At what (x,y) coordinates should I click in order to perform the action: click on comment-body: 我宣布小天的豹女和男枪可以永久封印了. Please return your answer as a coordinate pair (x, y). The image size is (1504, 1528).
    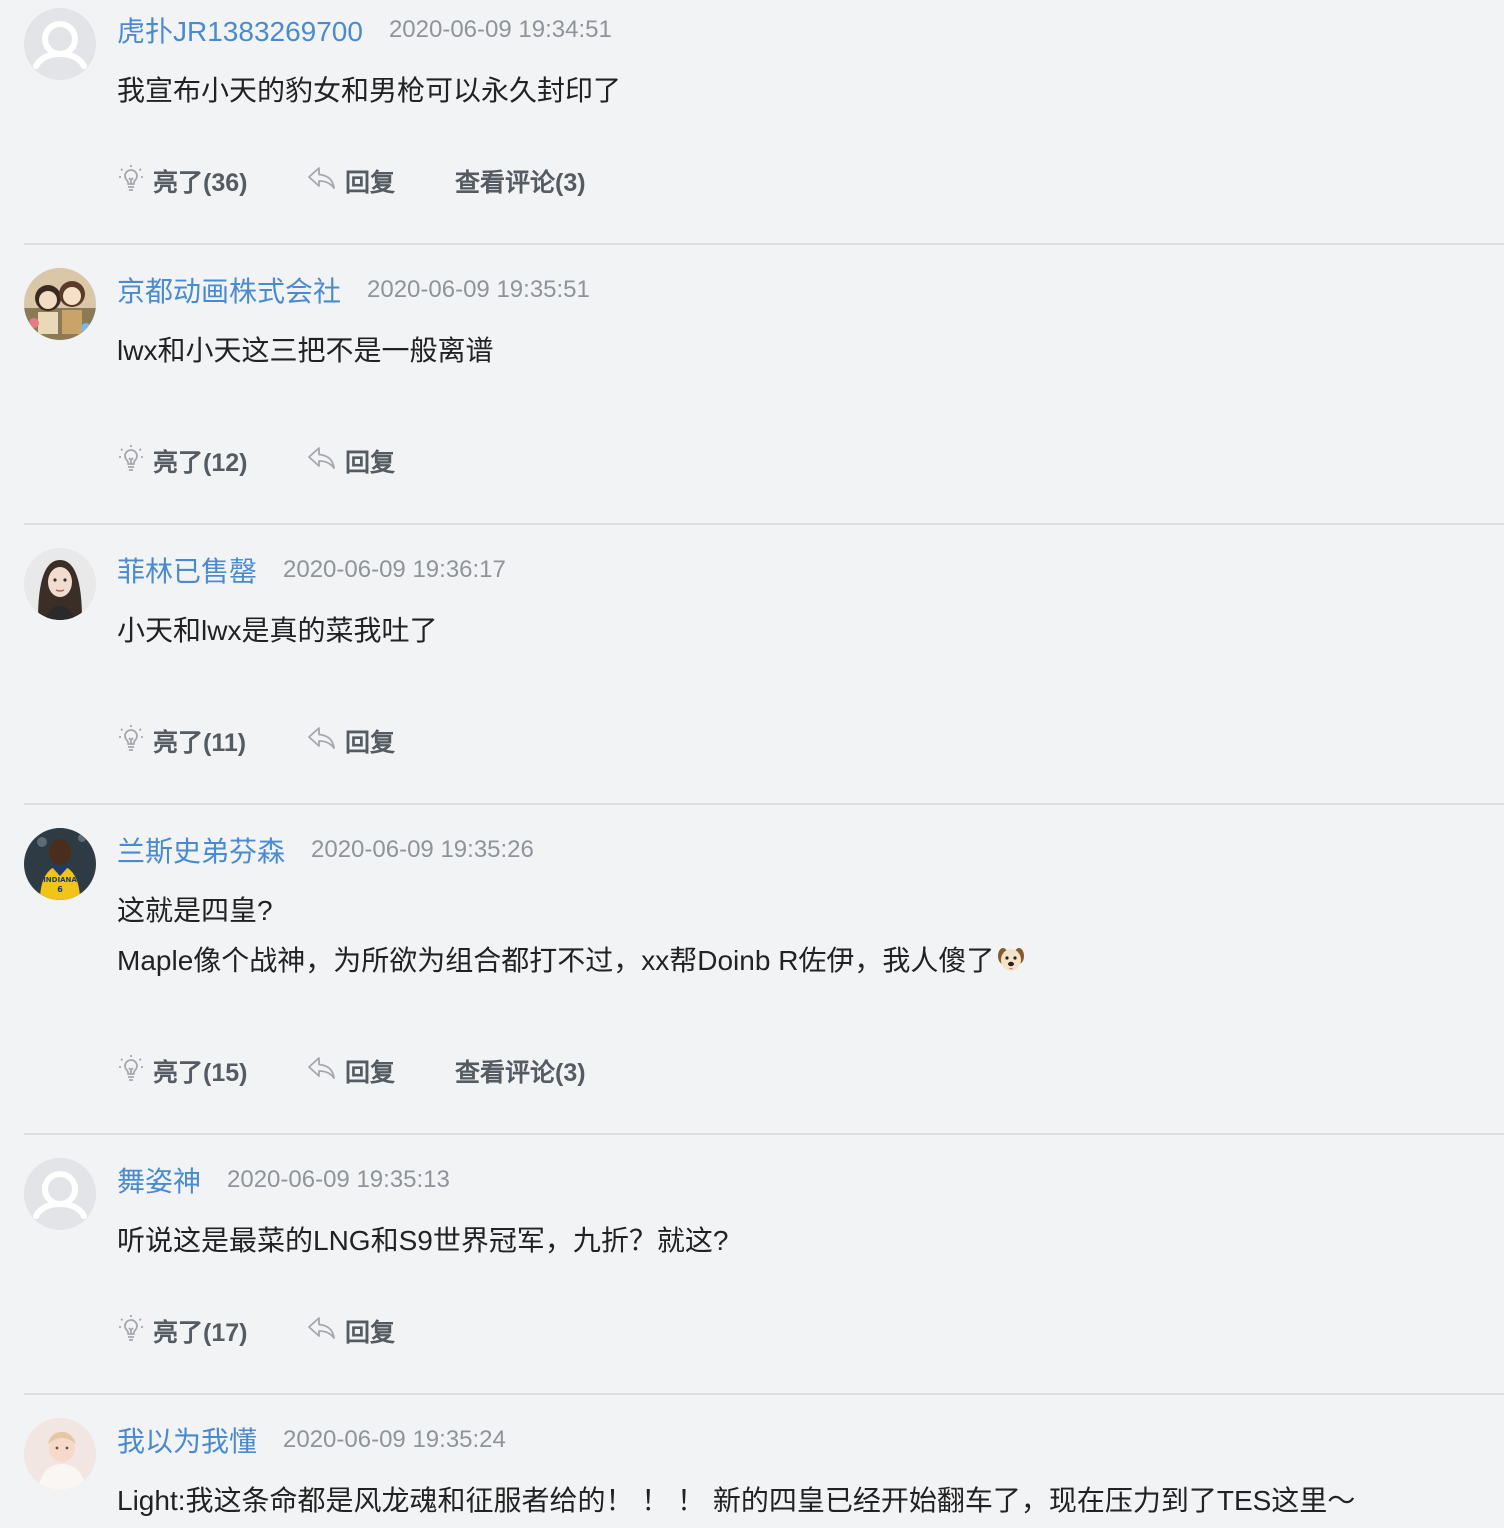
    Looking at the image, I should click on (802, 91).